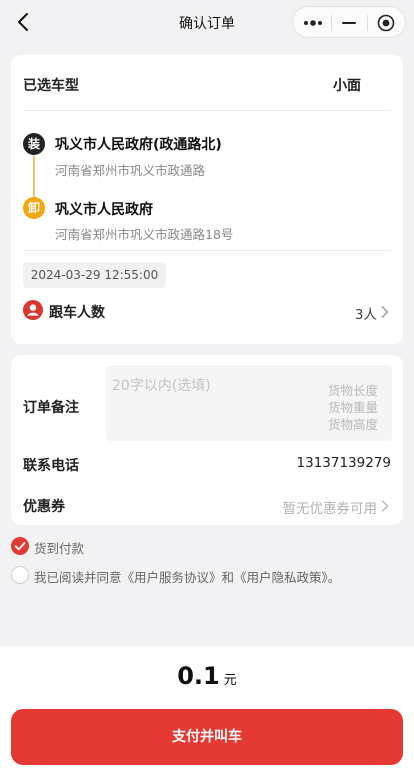 This screenshot has height=780, width=414. I want to click on end-address-title: 巩义市人民政府, so click(104, 209).